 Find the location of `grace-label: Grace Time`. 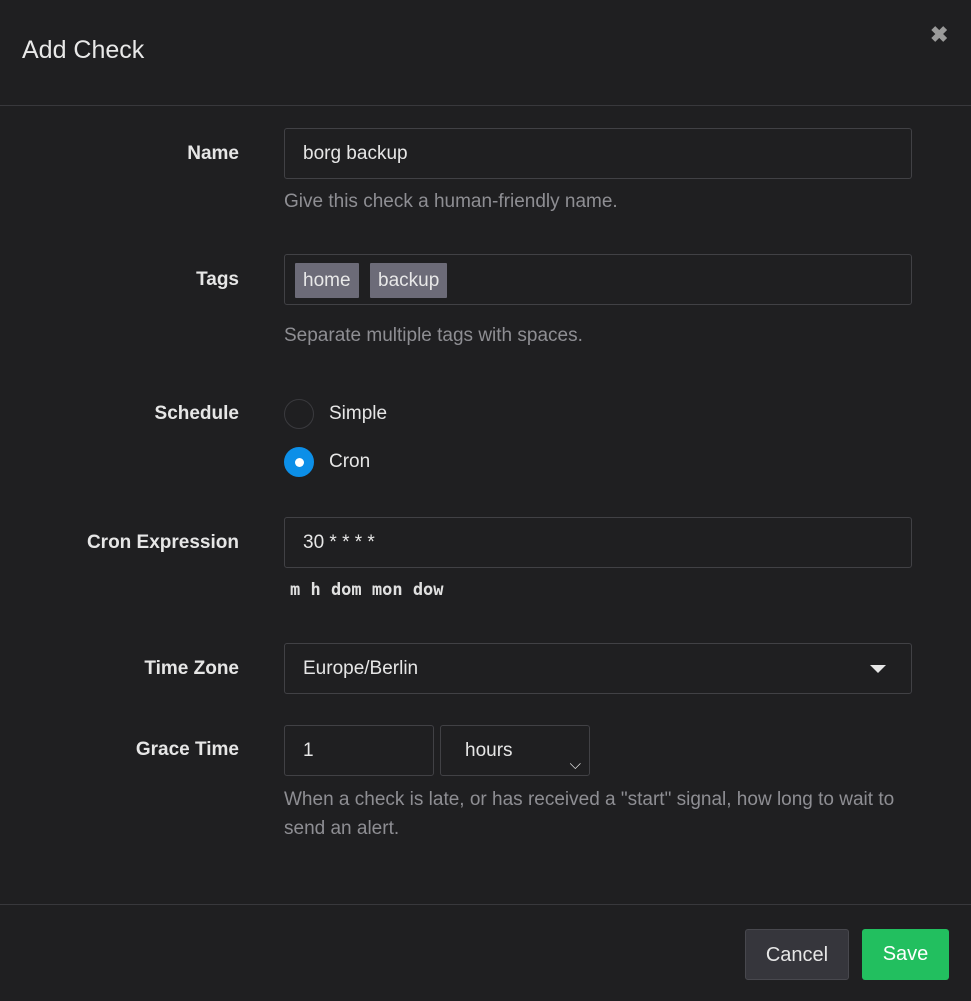

grace-label: Grace Time is located at coordinates (187, 749).